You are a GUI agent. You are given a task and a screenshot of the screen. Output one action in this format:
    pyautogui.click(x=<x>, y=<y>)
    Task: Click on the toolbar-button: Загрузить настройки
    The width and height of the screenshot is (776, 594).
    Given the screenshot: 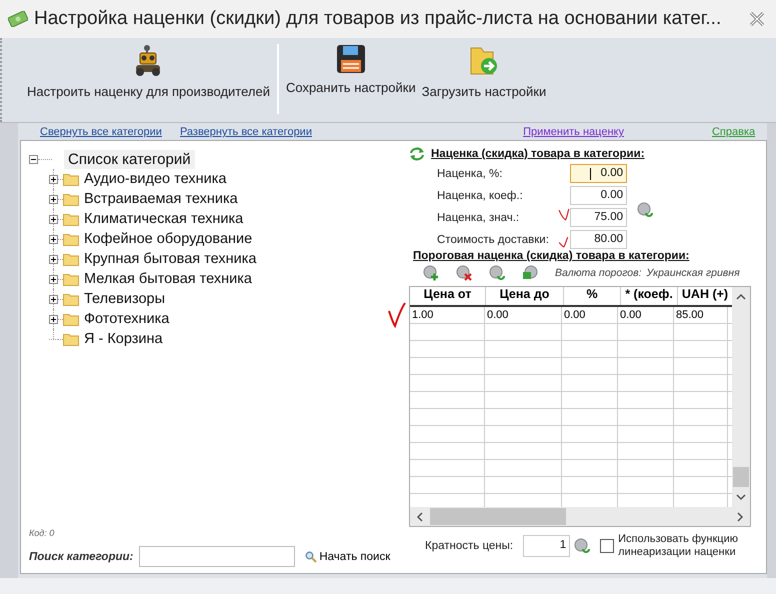 What is the action you would take?
    pyautogui.click(x=484, y=71)
    